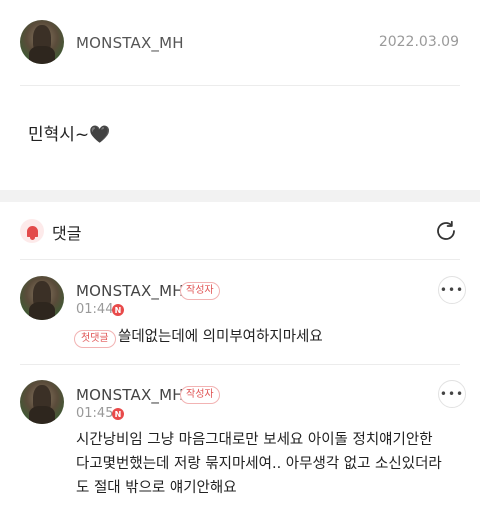  Describe the element at coordinates (130, 43) in the screenshot. I see `post-author-name: MONSTAX_MH` at that location.